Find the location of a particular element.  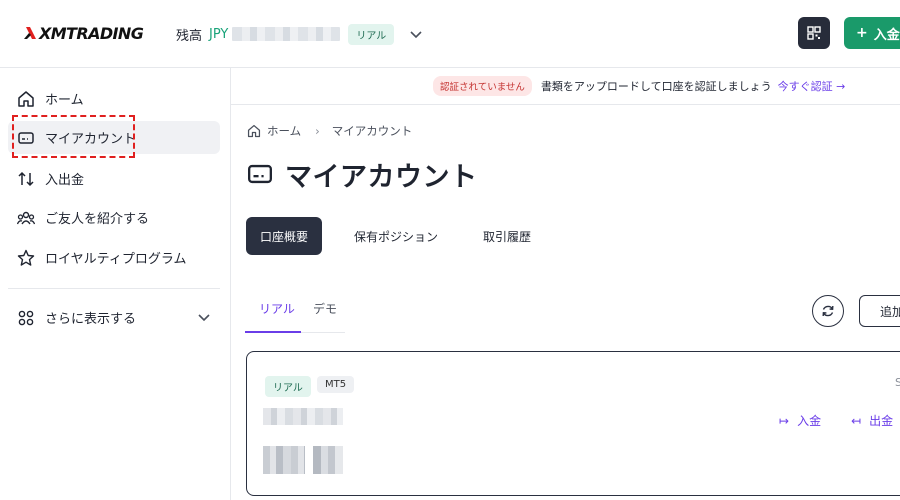

sidebar-item-label: ホーム is located at coordinates (64, 100).